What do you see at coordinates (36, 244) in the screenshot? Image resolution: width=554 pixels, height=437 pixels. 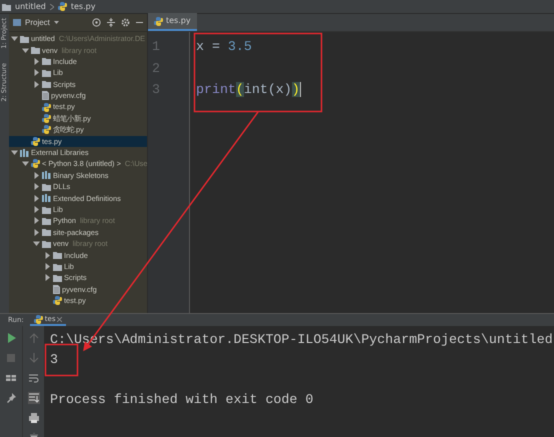 I see `expanded-arrow-icon` at bounding box center [36, 244].